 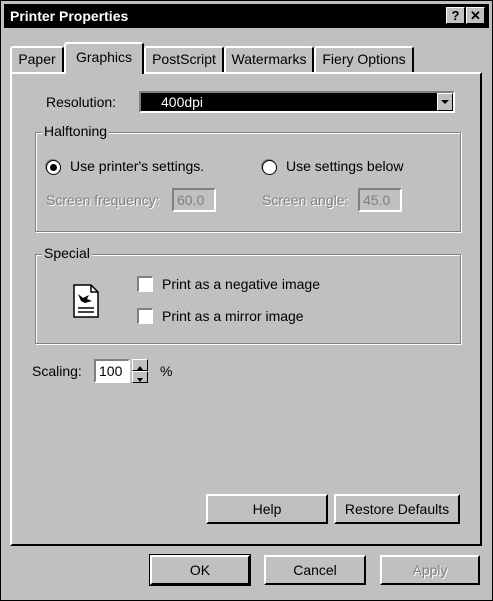 What do you see at coordinates (67, 253) in the screenshot?
I see `special-legend: Special` at bounding box center [67, 253].